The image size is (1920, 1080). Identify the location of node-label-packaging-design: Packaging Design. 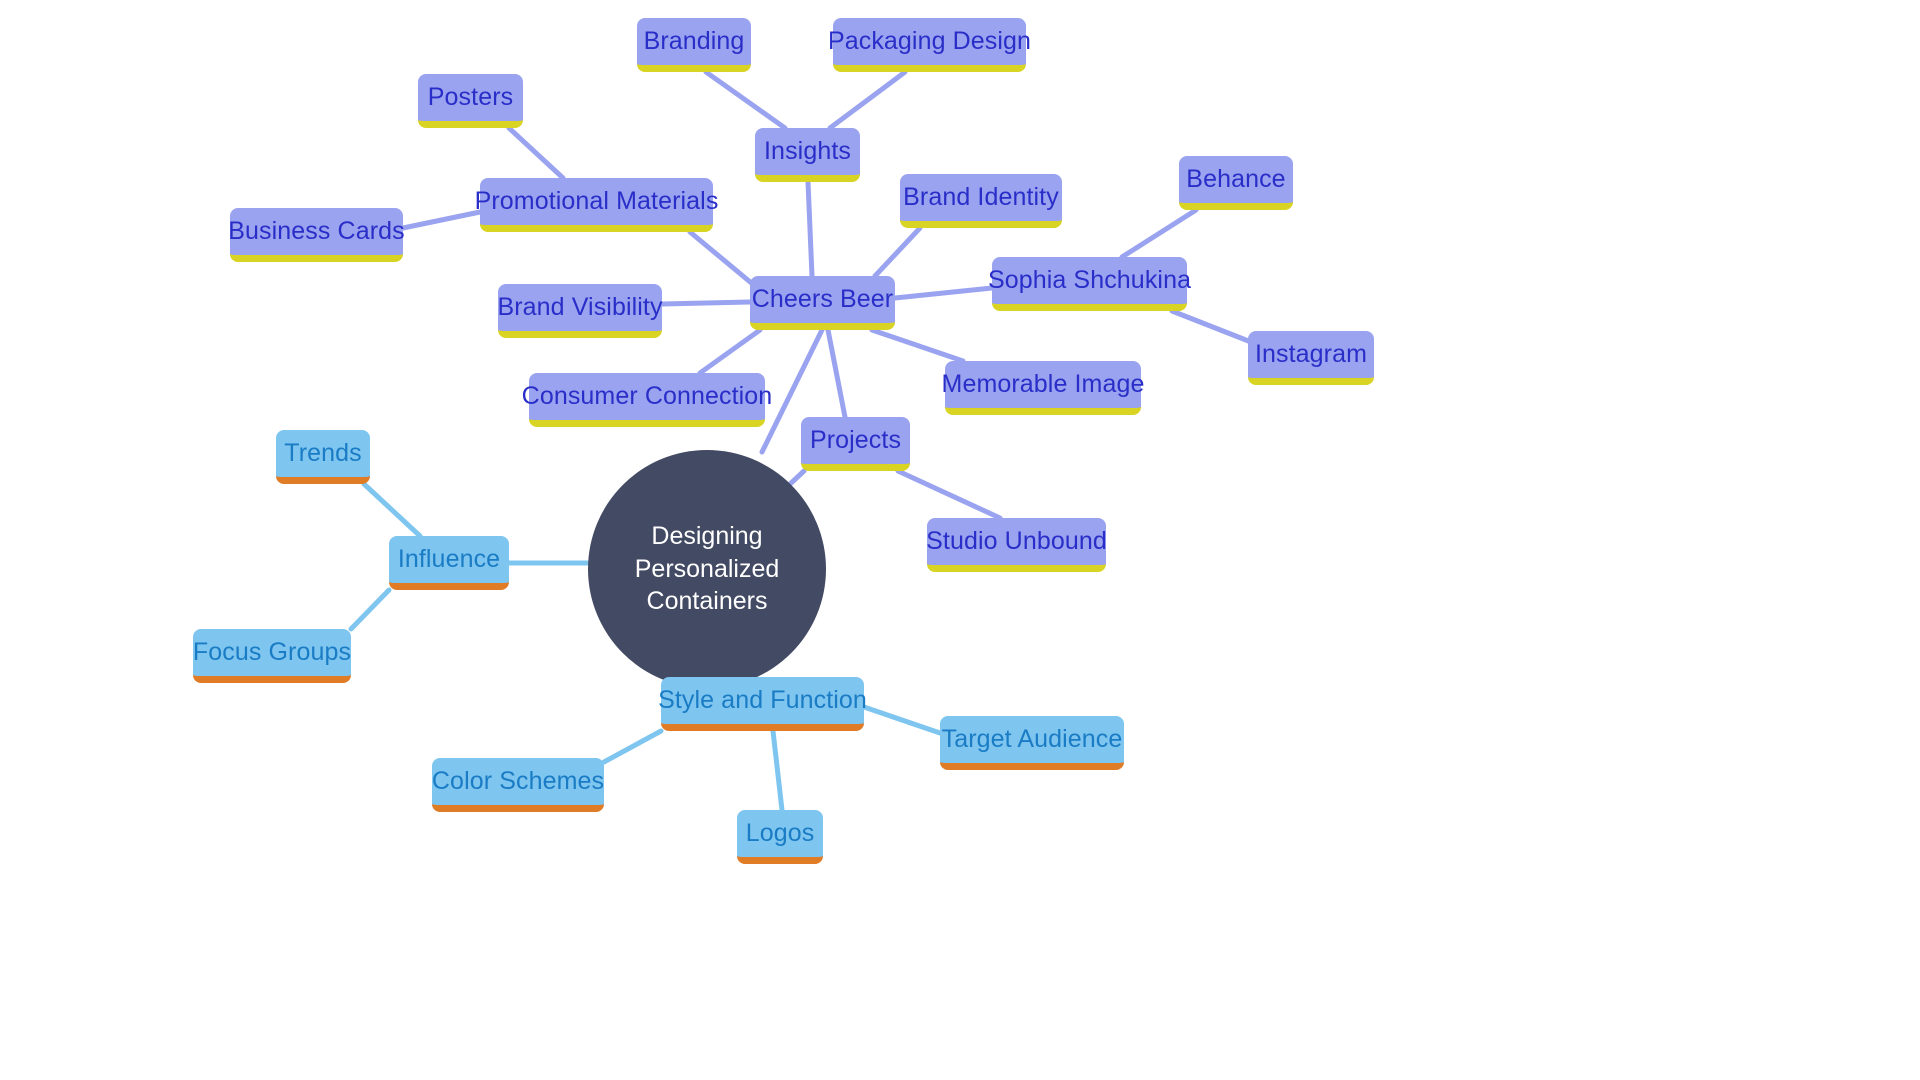
(929, 40).